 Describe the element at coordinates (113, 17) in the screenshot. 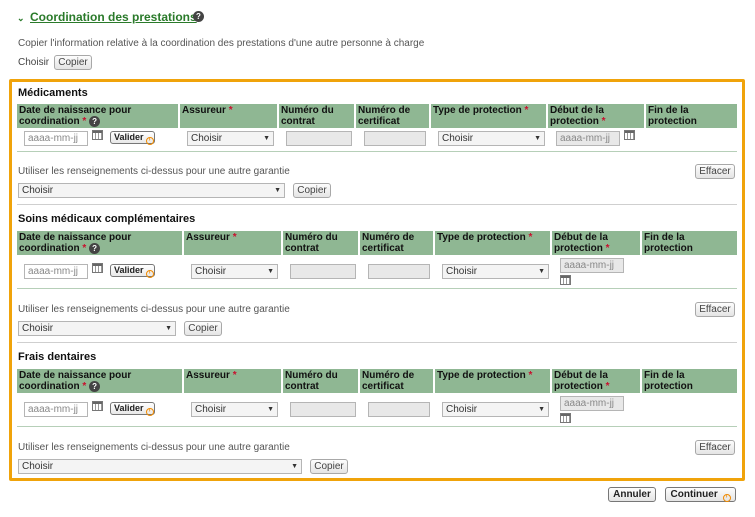

I see `coordination-section-link: Coordination des prestations` at that location.